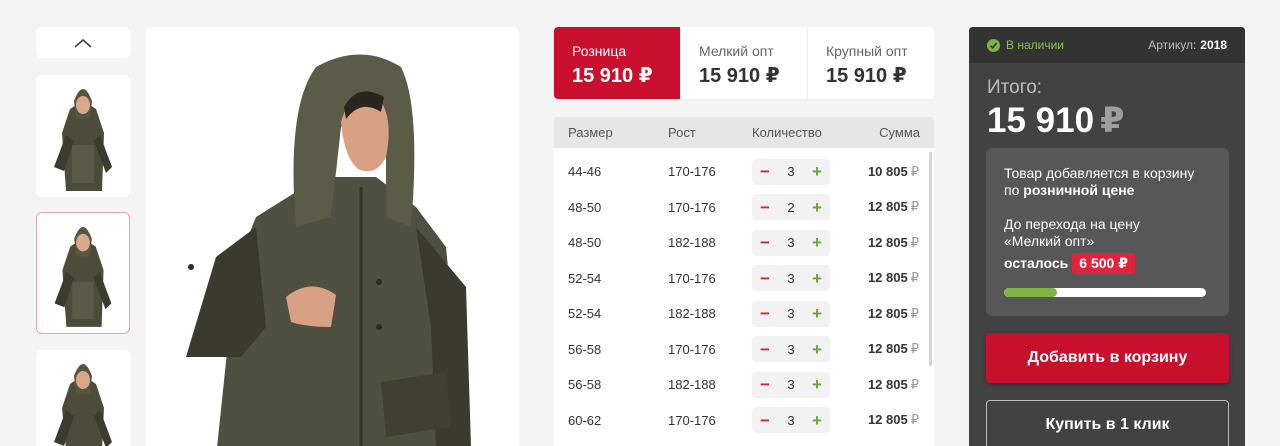  What do you see at coordinates (1049, 241) in the screenshot?
I see `notice-threshold-line-2: «Мелкий опт»` at bounding box center [1049, 241].